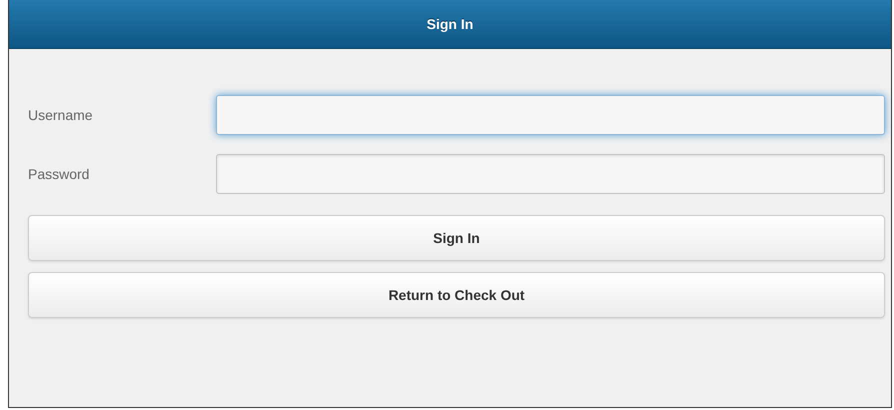 The height and width of the screenshot is (410, 894). I want to click on action-button: Return to Check Out, so click(456, 295).